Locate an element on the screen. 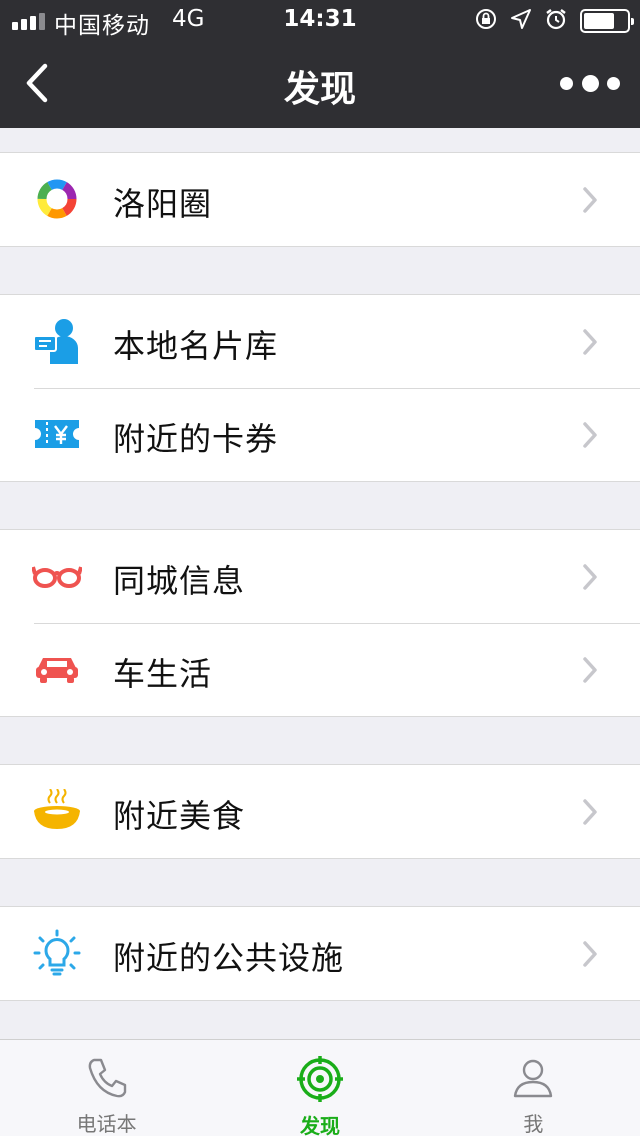 Image resolution: width=640 pixels, height=1136 pixels. list-group: 洛阳圈 is located at coordinates (320, 199).